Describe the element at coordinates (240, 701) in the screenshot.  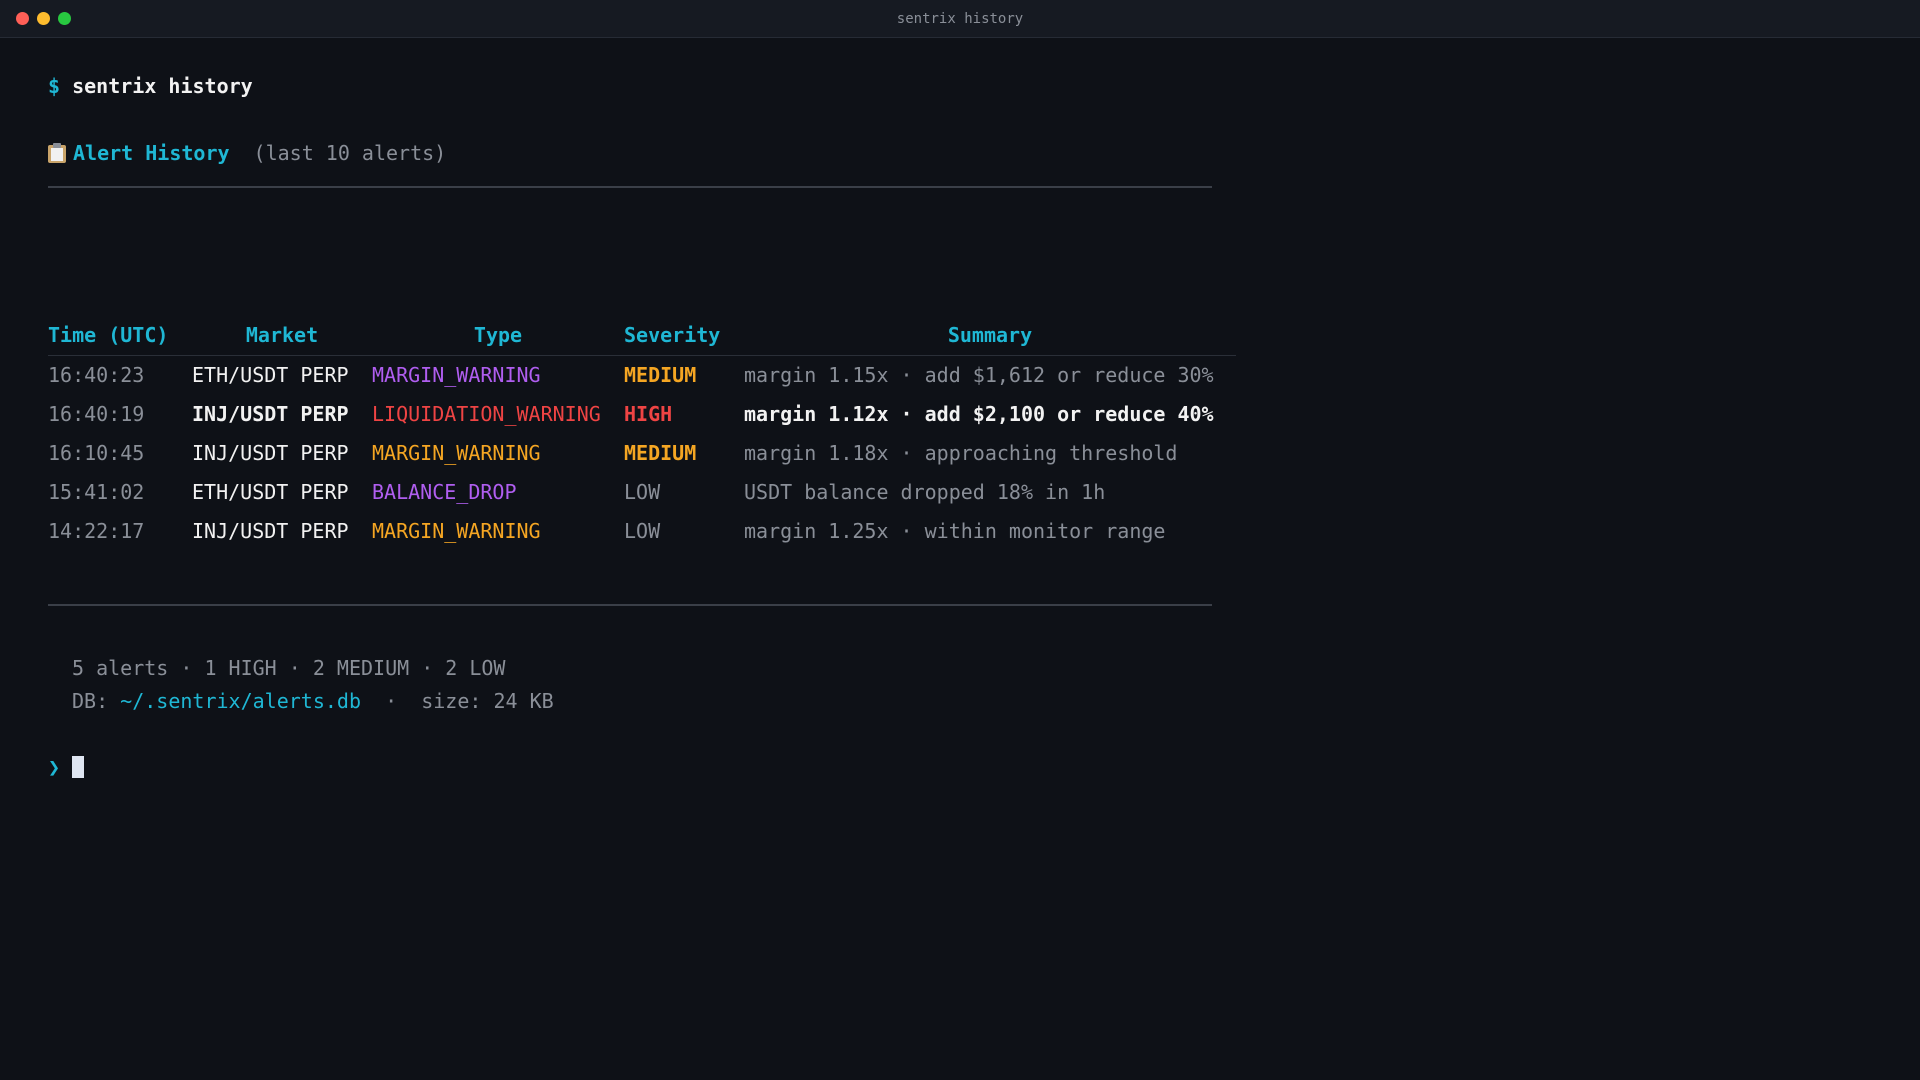
I see `db-path: ~/.sentrix/alerts.db` at that location.